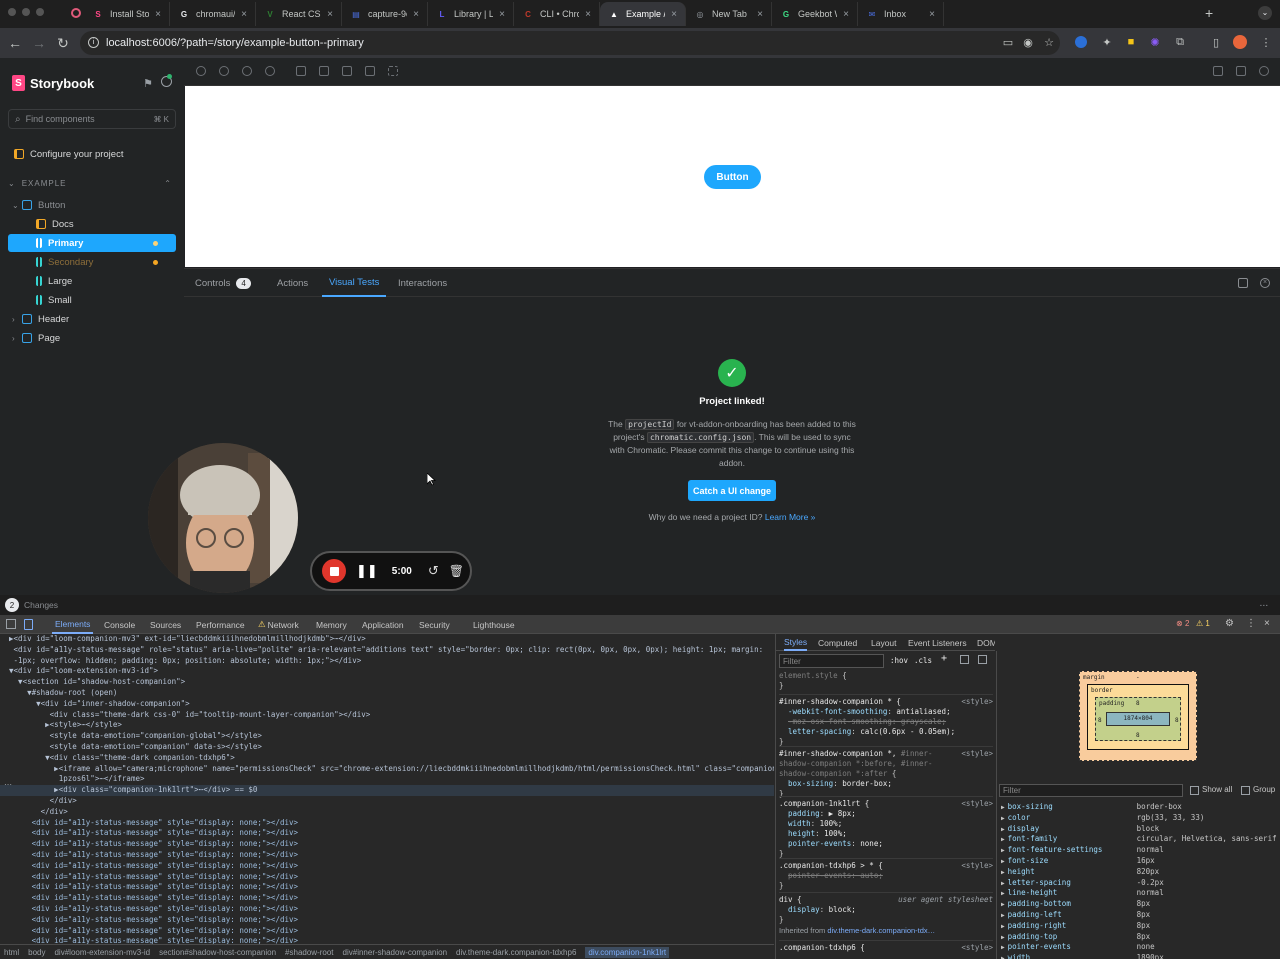 The image size is (1280, 959). I want to click on computed-property: ▶ height 820px, so click(1080, 871).